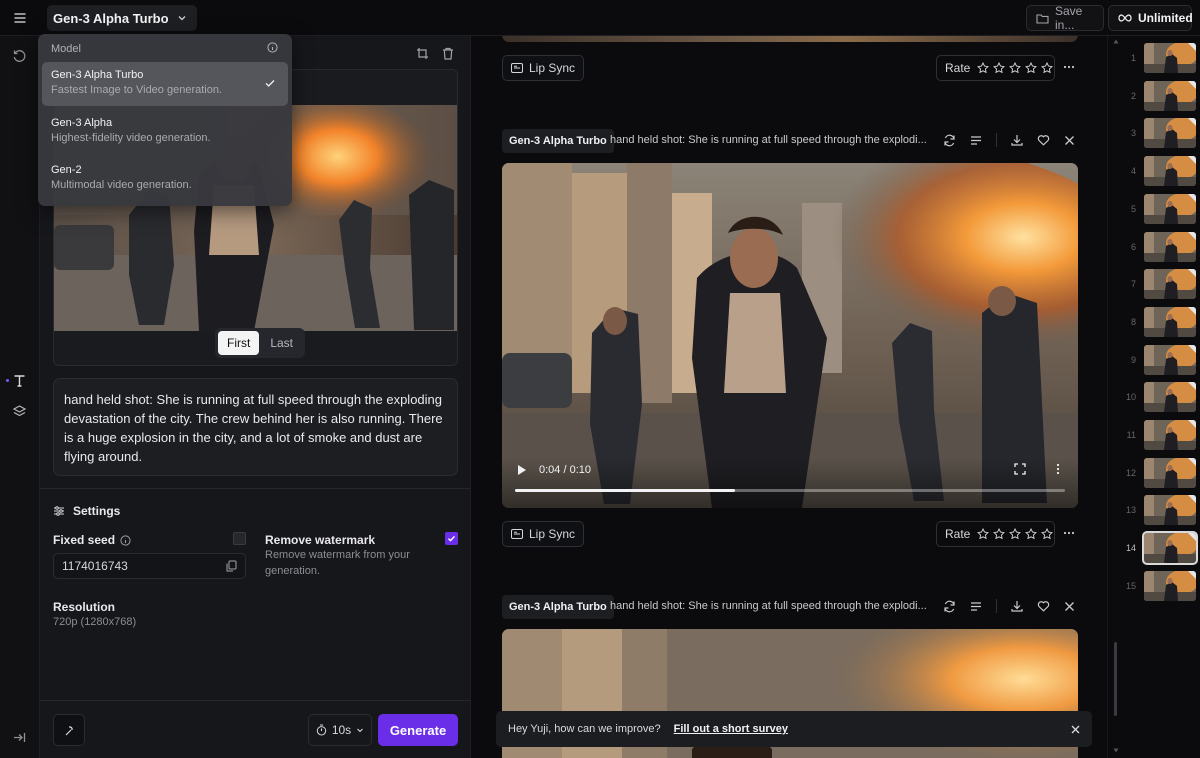 Image resolution: width=1200 pixels, height=758 pixels. Describe the element at coordinates (19, 411) in the screenshot. I see `layers-icon` at that location.